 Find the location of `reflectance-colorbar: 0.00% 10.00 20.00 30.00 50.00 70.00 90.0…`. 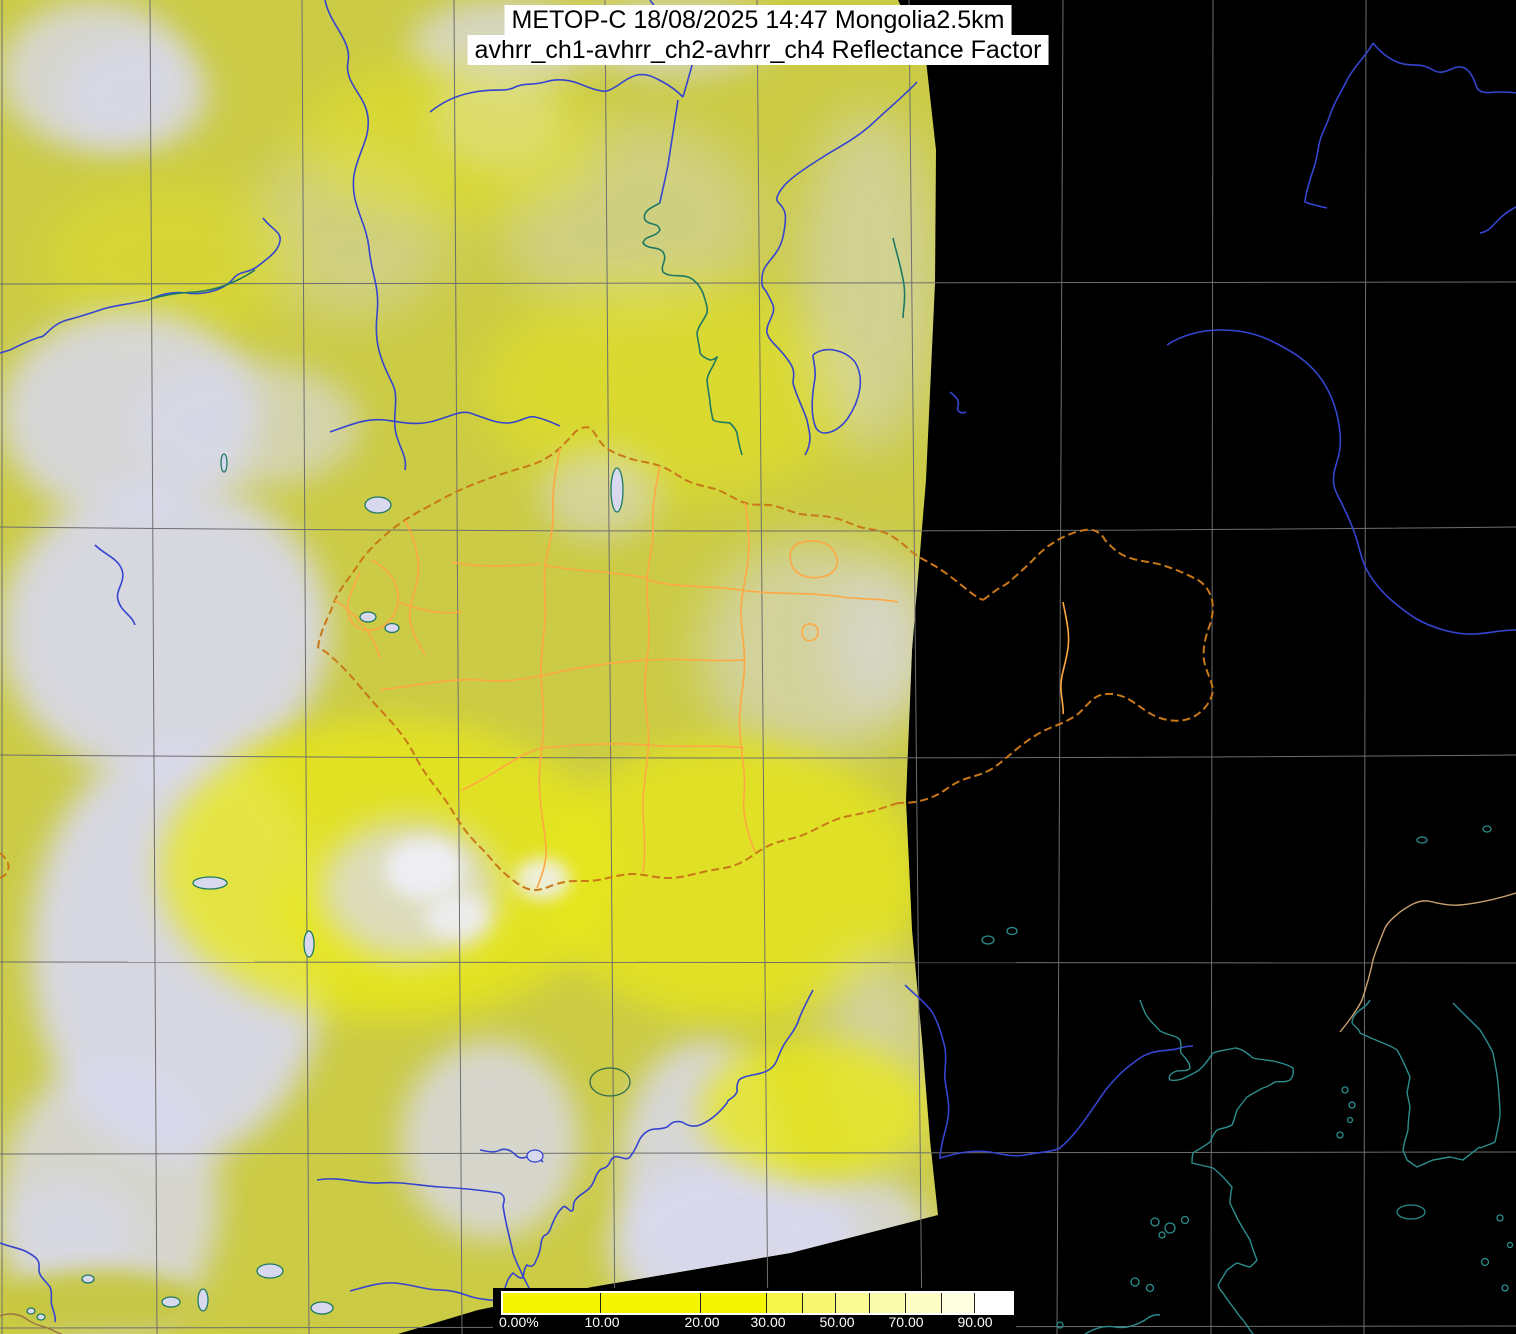

reflectance-colorbar: 0.00% 10.00 20.00 30.00 50.00 70.00 90.0… is located at coordinates (754, 1311).